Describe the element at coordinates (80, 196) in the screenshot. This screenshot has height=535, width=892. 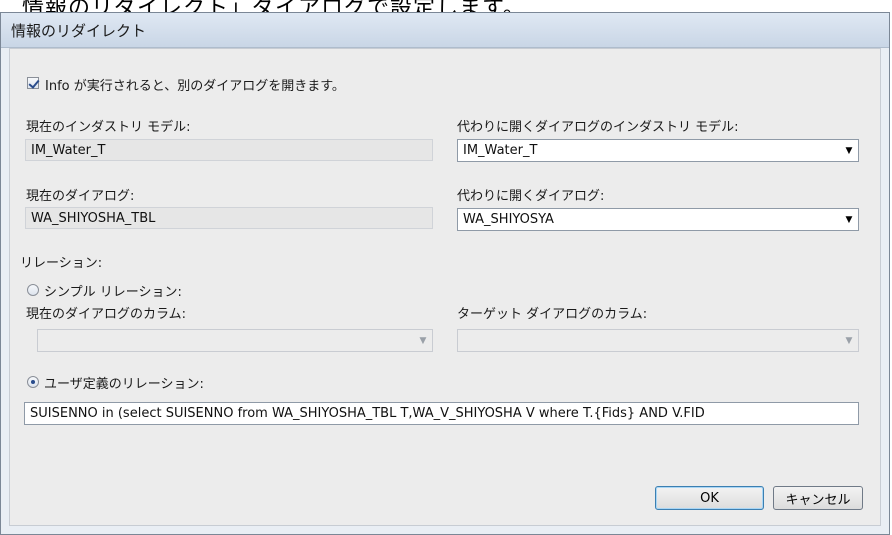
I see `current-dialog-label: 現在のダイアログ:` at that location.